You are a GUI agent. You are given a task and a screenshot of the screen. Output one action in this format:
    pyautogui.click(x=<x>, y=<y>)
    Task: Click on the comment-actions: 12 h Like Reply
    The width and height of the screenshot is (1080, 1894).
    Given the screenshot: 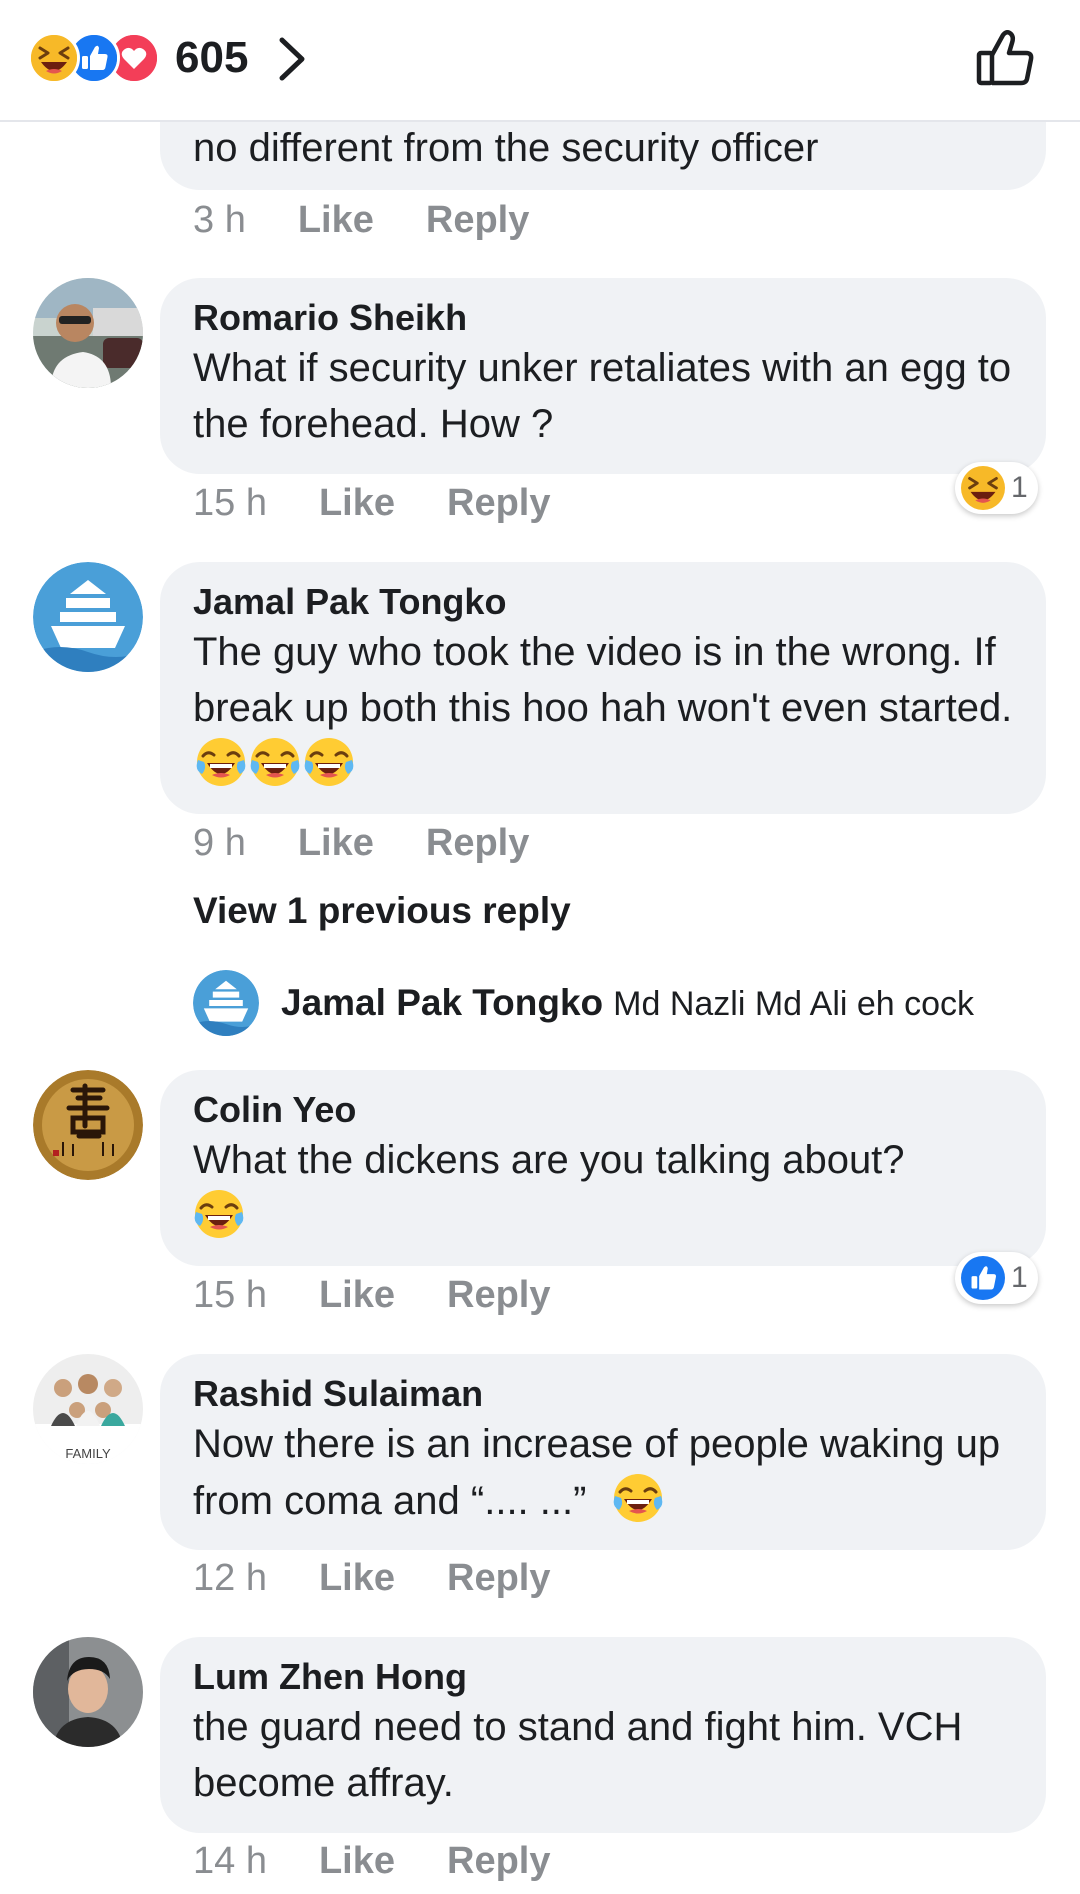 What is the action you would take?
    pyautogui.click(x=398, y=1578)
    